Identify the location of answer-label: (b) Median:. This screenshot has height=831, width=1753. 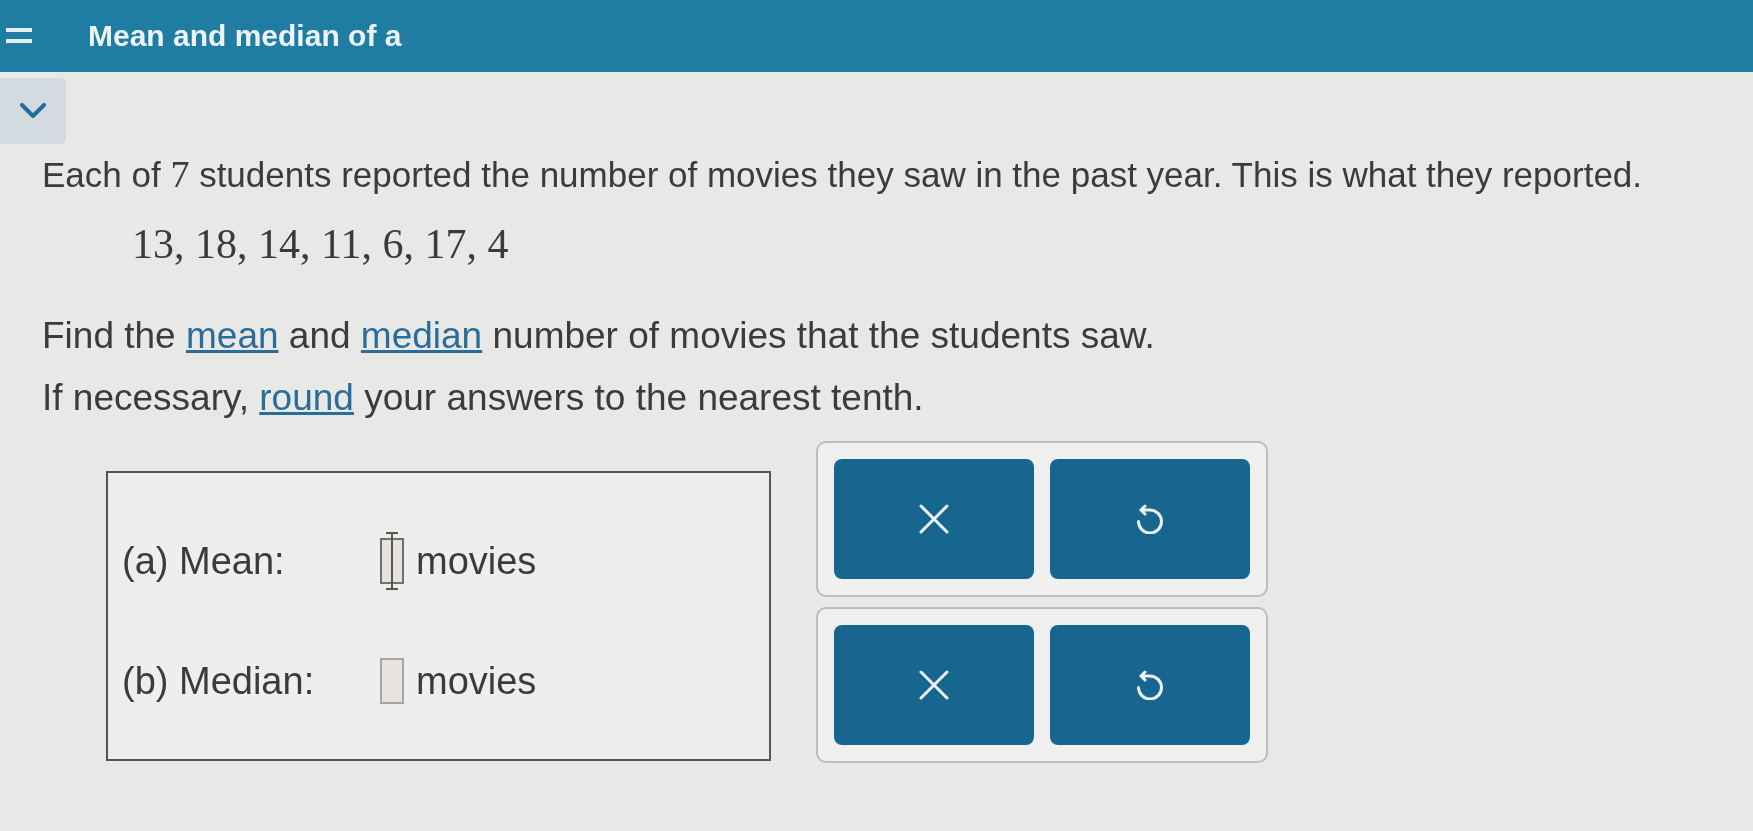
(219, 681).